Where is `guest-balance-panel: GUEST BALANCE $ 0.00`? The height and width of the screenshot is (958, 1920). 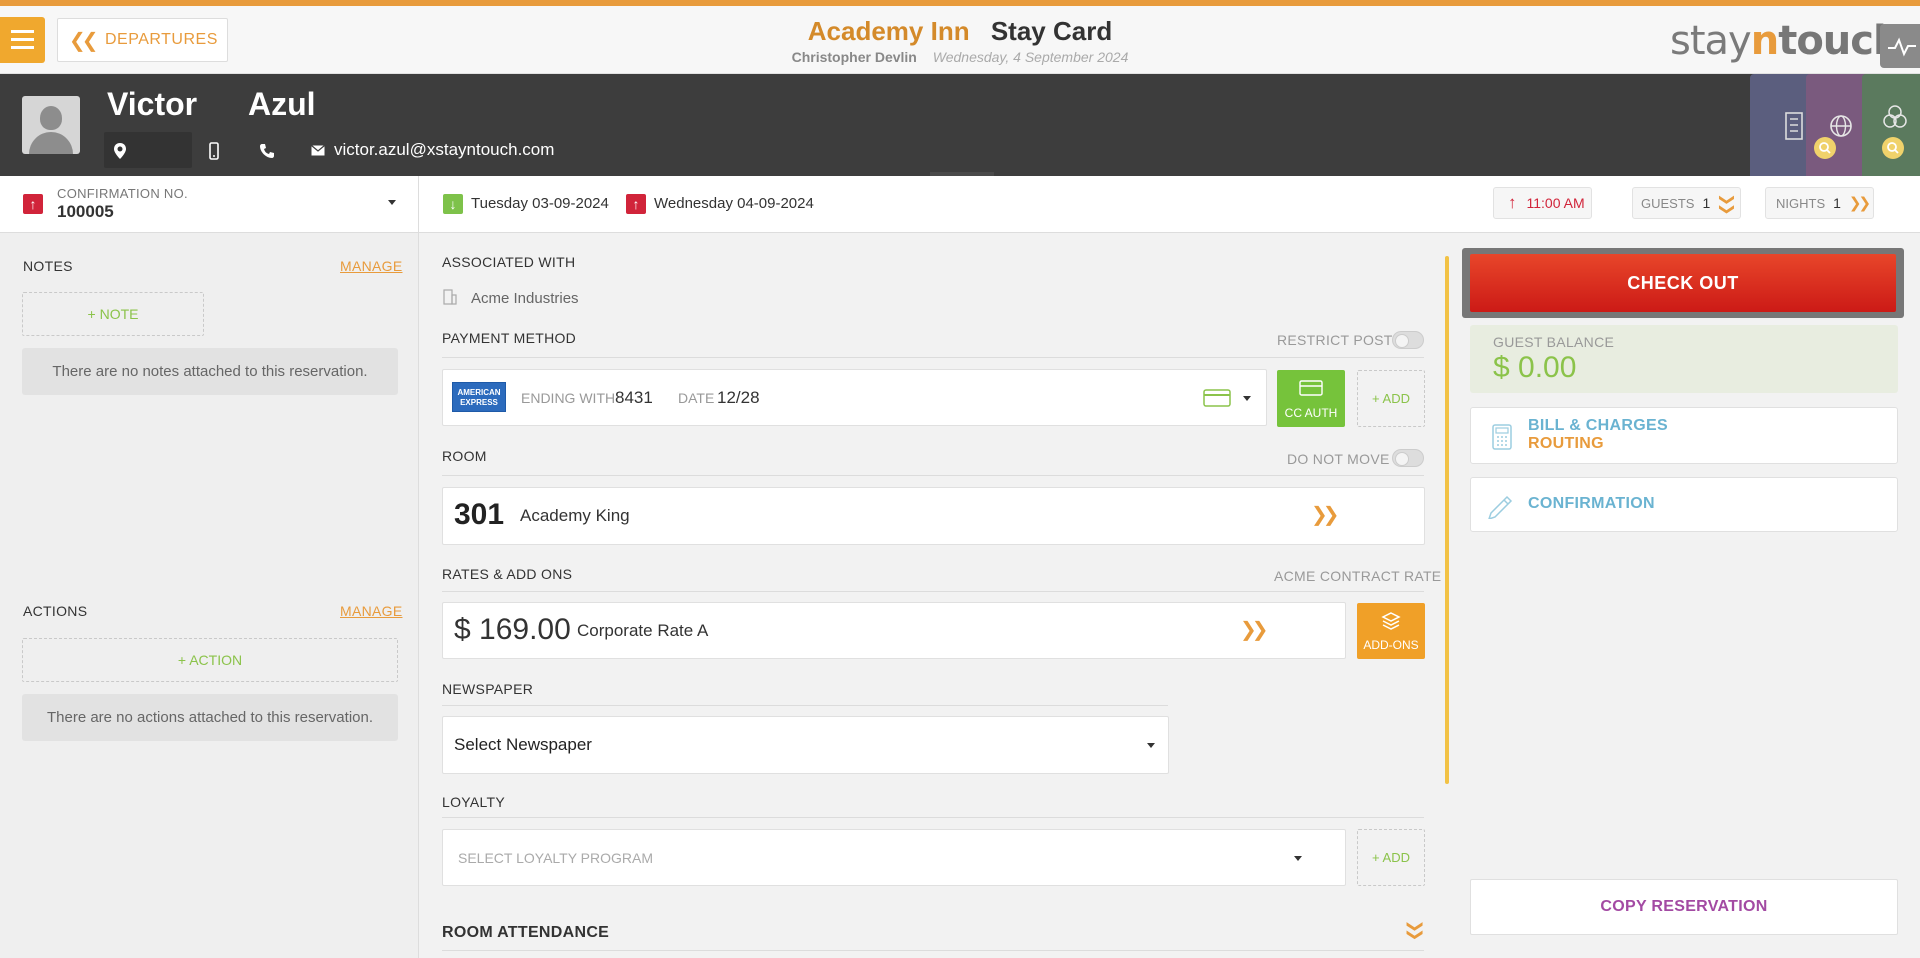 guest-balance-panel: GUEST BALANCE $ 0.00 is located at coordinates (1684, 359).